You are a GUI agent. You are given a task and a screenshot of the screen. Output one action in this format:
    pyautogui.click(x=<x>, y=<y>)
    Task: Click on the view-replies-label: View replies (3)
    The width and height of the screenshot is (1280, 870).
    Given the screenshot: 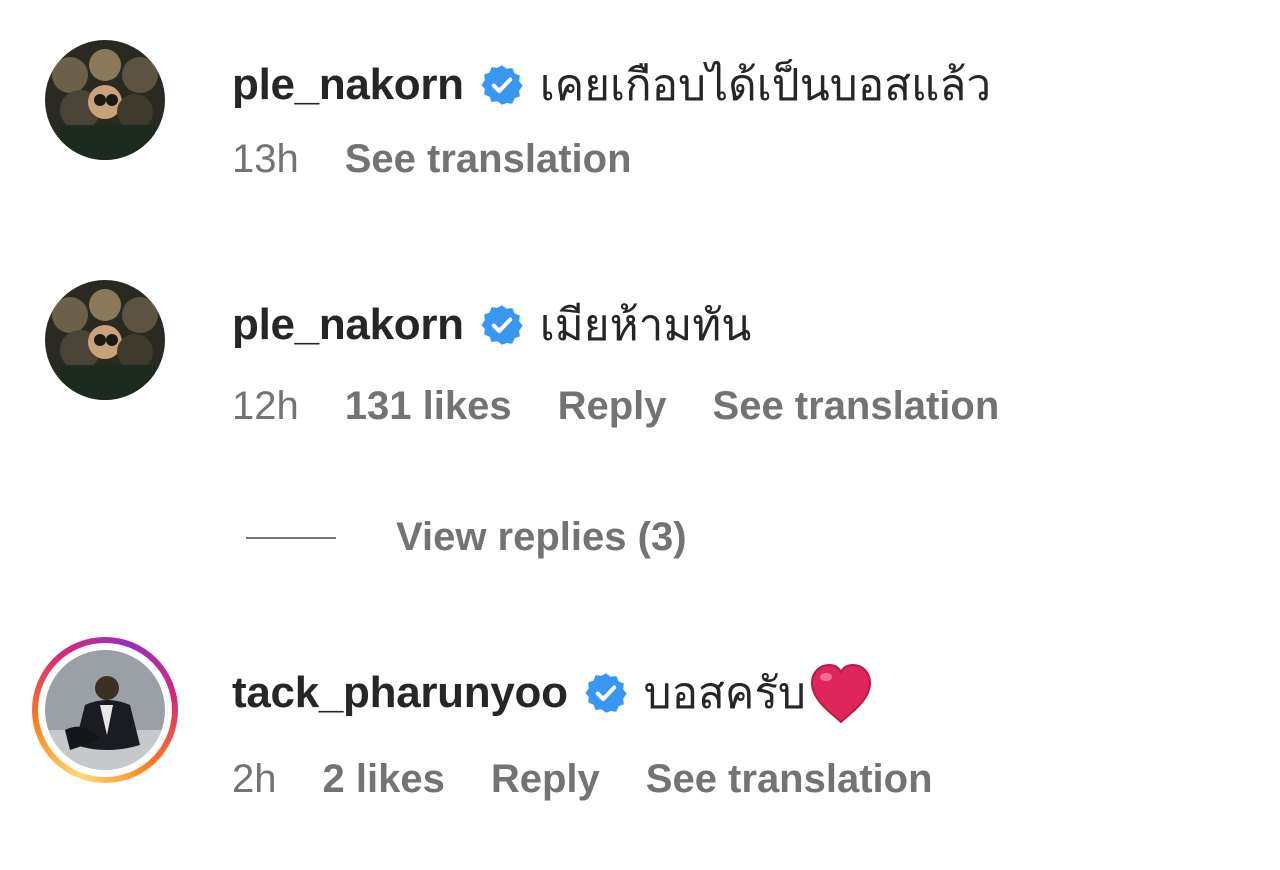 What is the action you would take?
    pyautogui.click(x=541, y=537)
    